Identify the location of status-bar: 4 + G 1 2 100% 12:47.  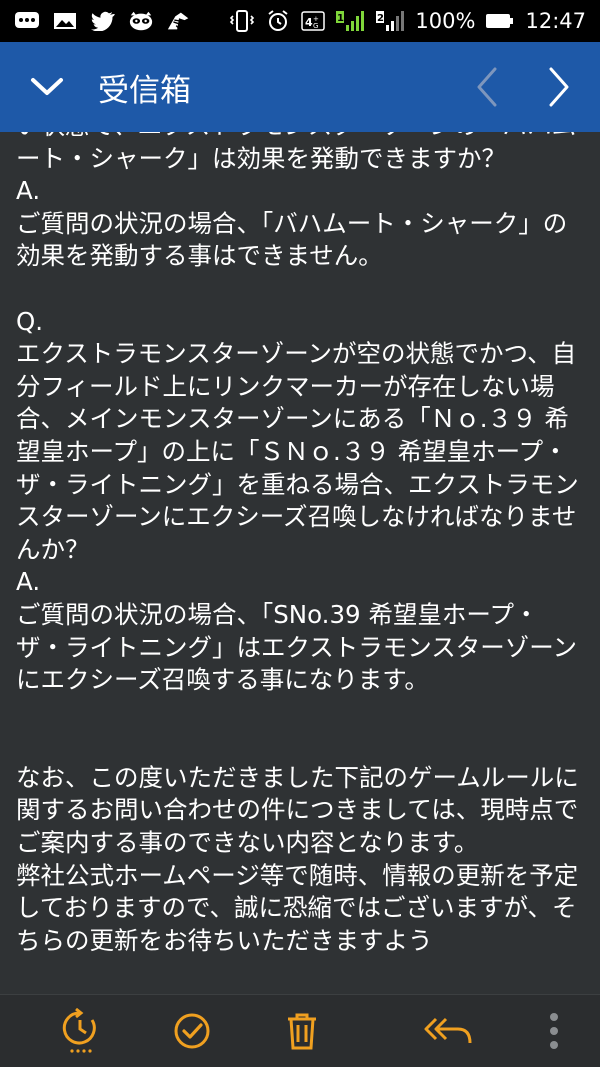
(300, 21).